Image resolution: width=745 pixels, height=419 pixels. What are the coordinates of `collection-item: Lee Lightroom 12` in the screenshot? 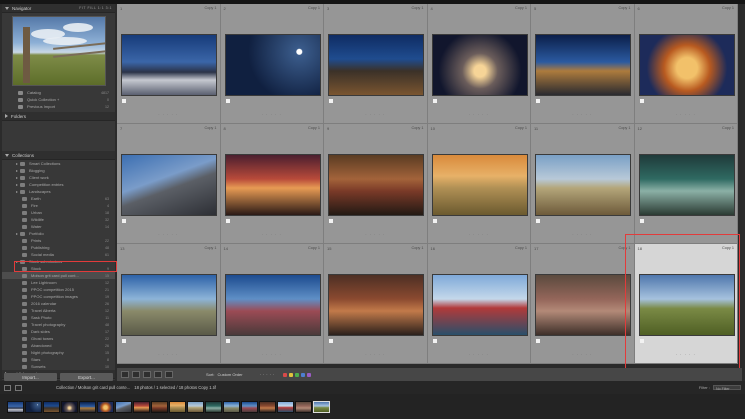 It's located at (58, 282).